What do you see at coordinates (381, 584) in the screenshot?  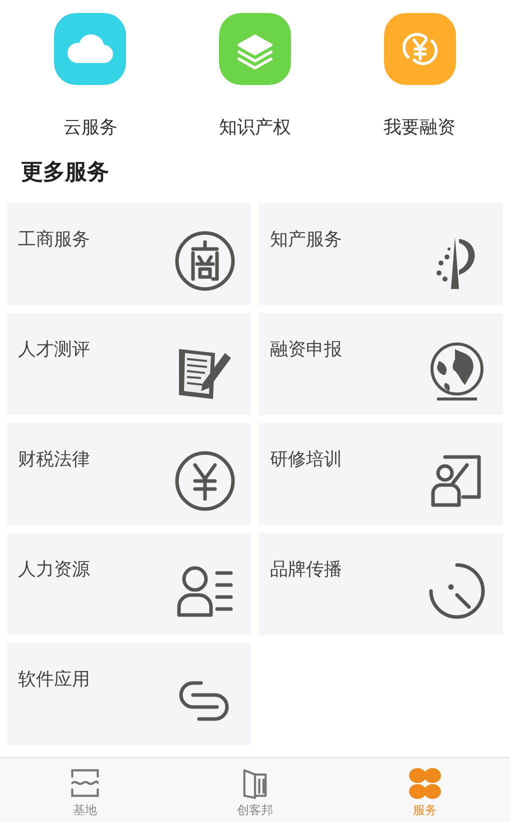 I see `service-tile: 品牌传播` at bounding box center [381, 584].